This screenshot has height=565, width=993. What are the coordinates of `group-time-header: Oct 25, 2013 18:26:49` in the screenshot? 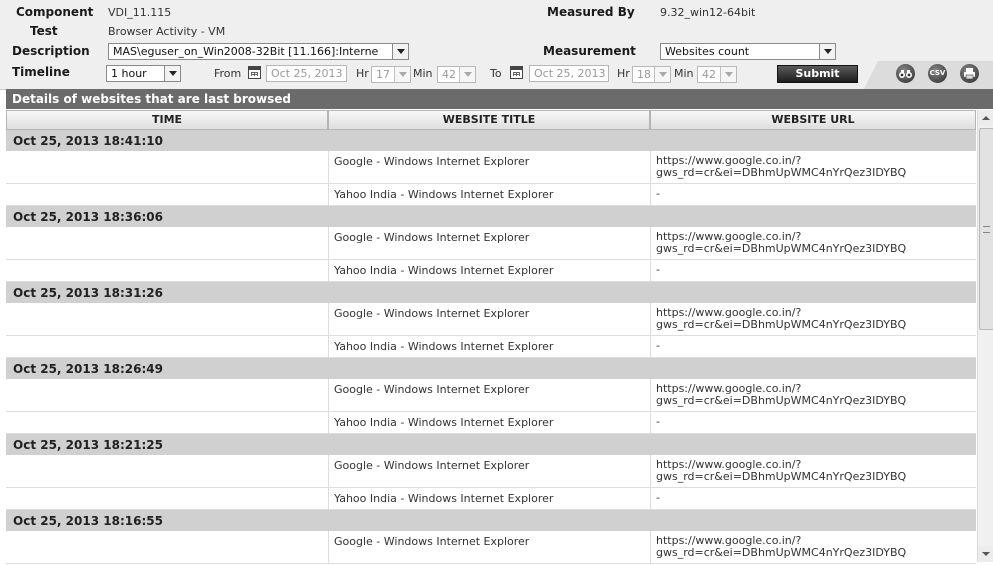 It's located at (491, 368).